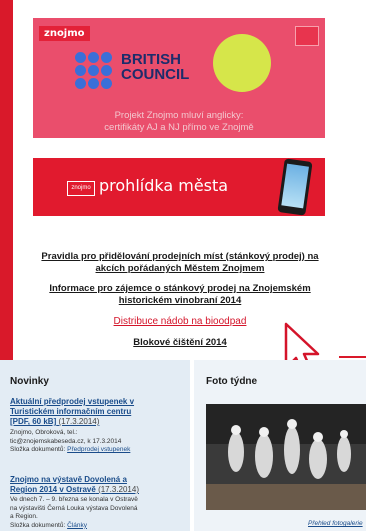 This screenshot has height=531, width=366. I want to click on znojmo-small-logo: znojmo, so click(81, 188).